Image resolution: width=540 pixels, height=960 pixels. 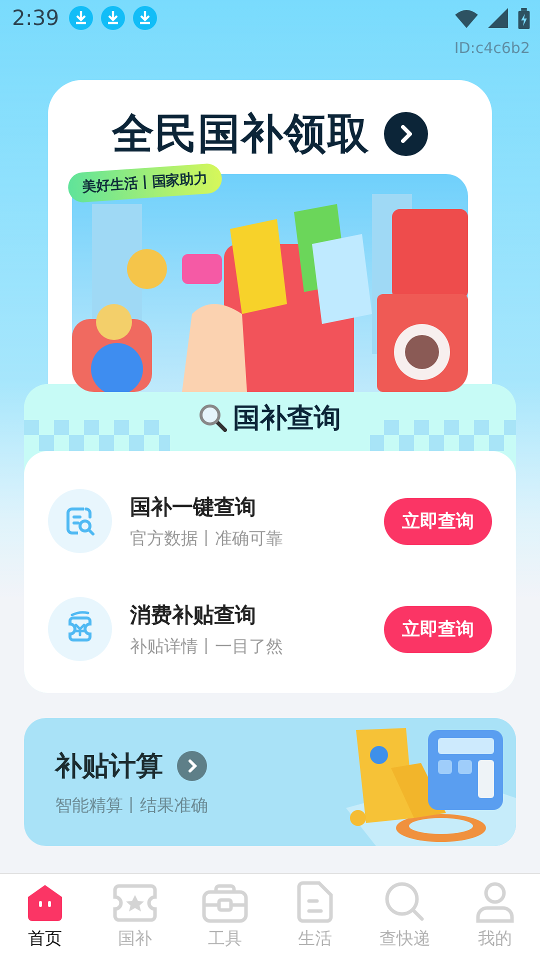 I want to click on tab: 生活, so click(x=315, y=917).